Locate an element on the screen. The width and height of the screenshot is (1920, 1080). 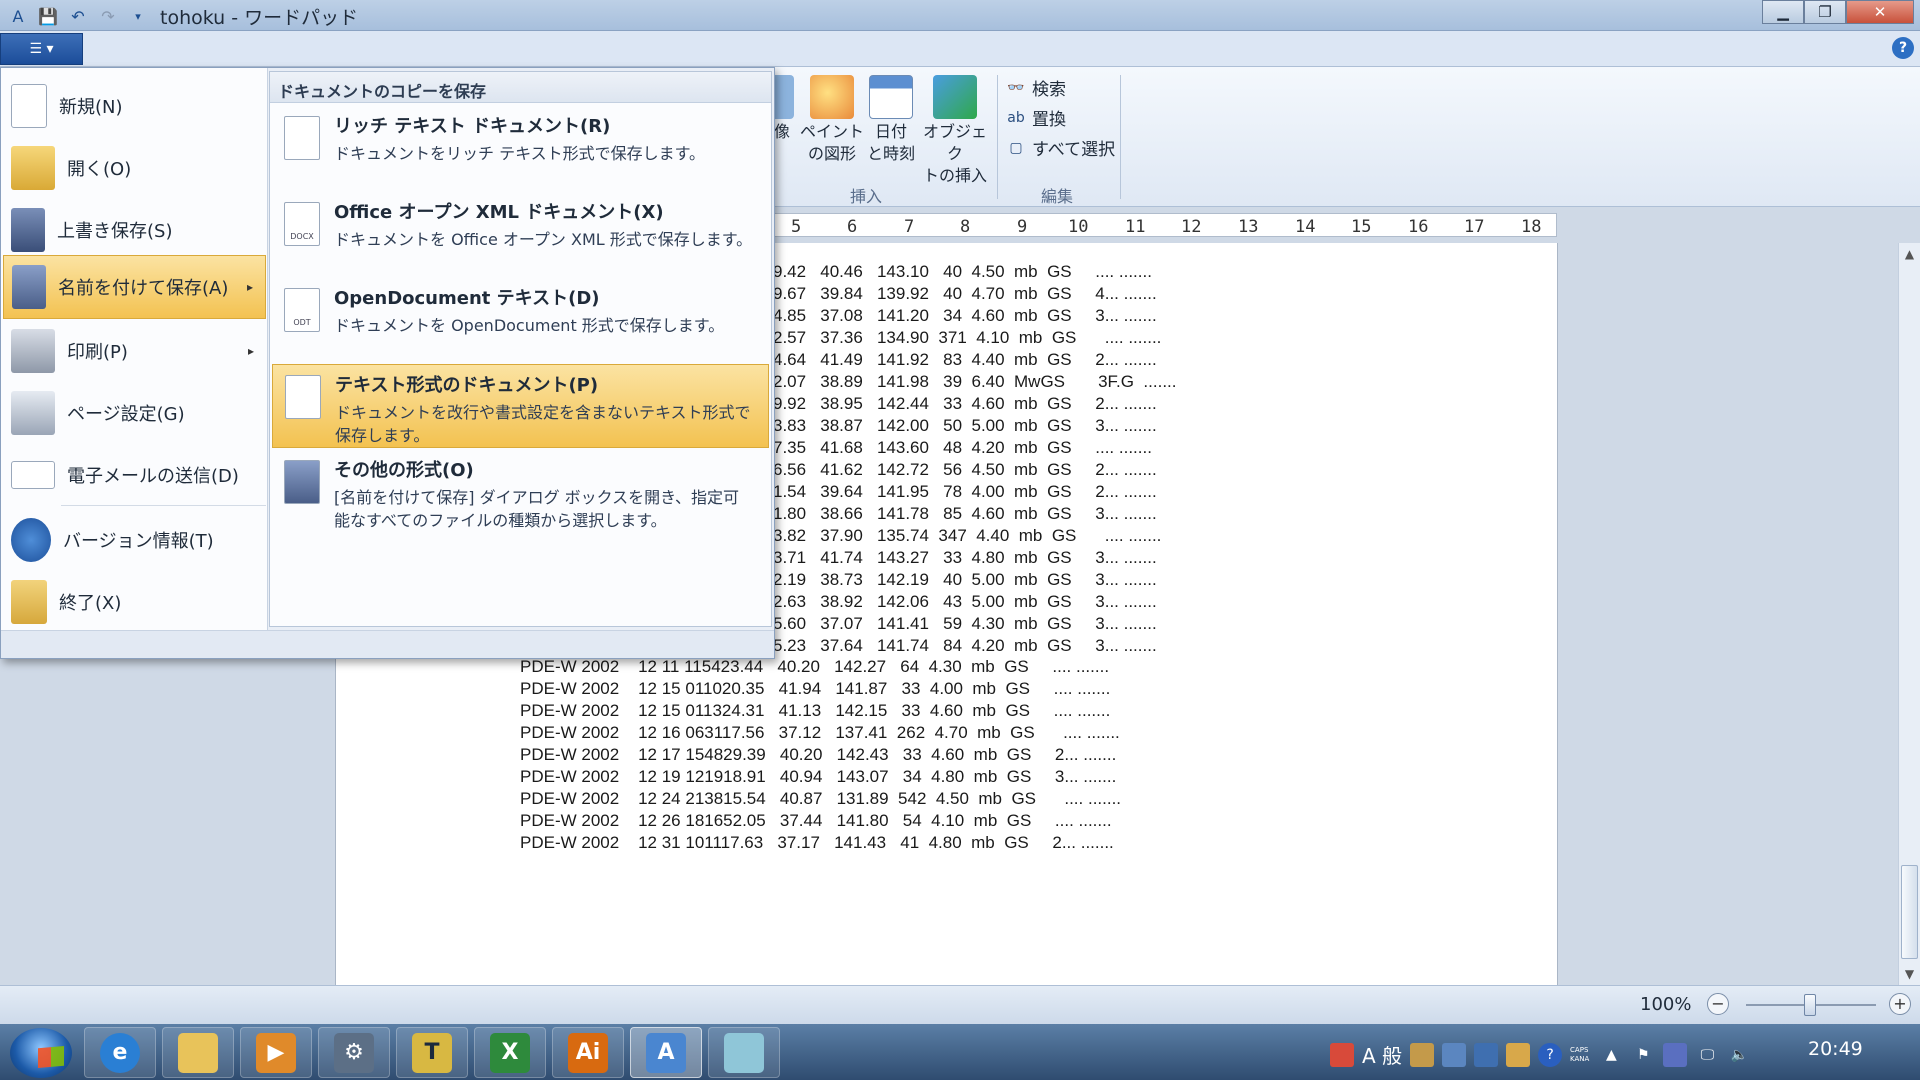
minimize-button: ▁ is located at coordinates (1783, 12).